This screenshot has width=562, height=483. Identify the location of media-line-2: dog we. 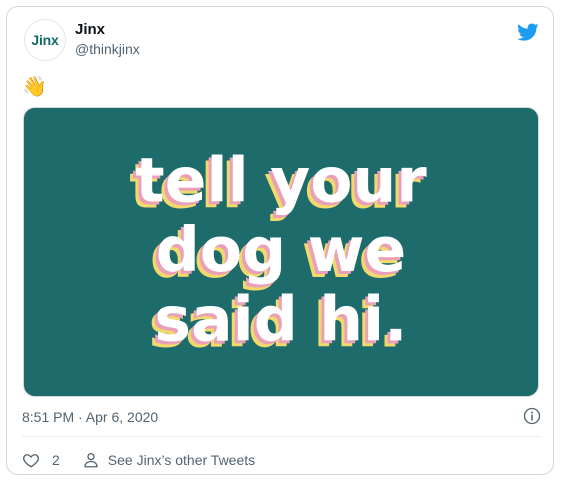
(281, 250).